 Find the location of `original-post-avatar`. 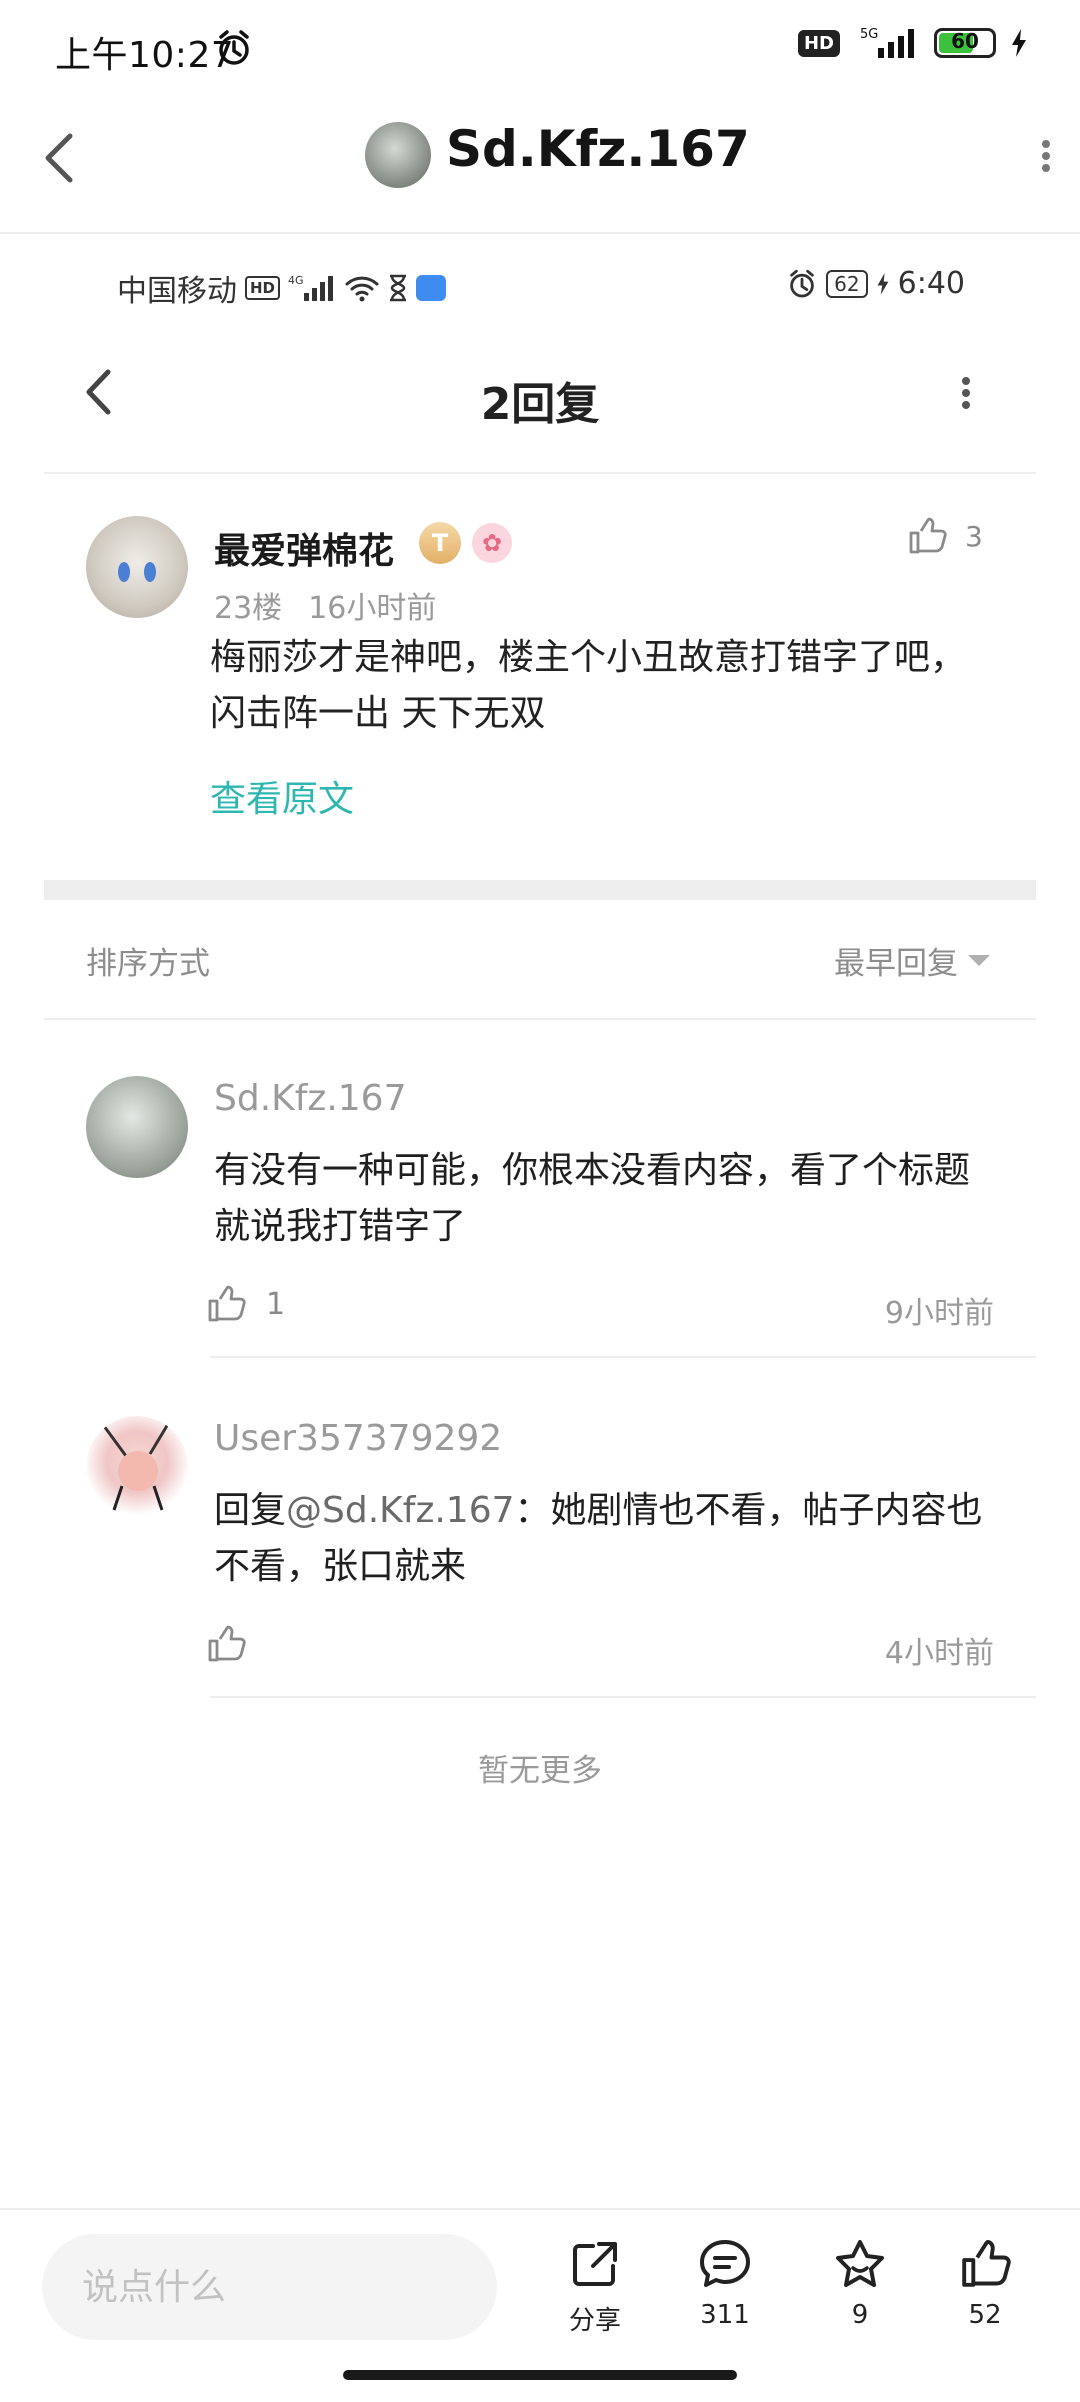

original-post-avatar is located at coordinates (137, 567).